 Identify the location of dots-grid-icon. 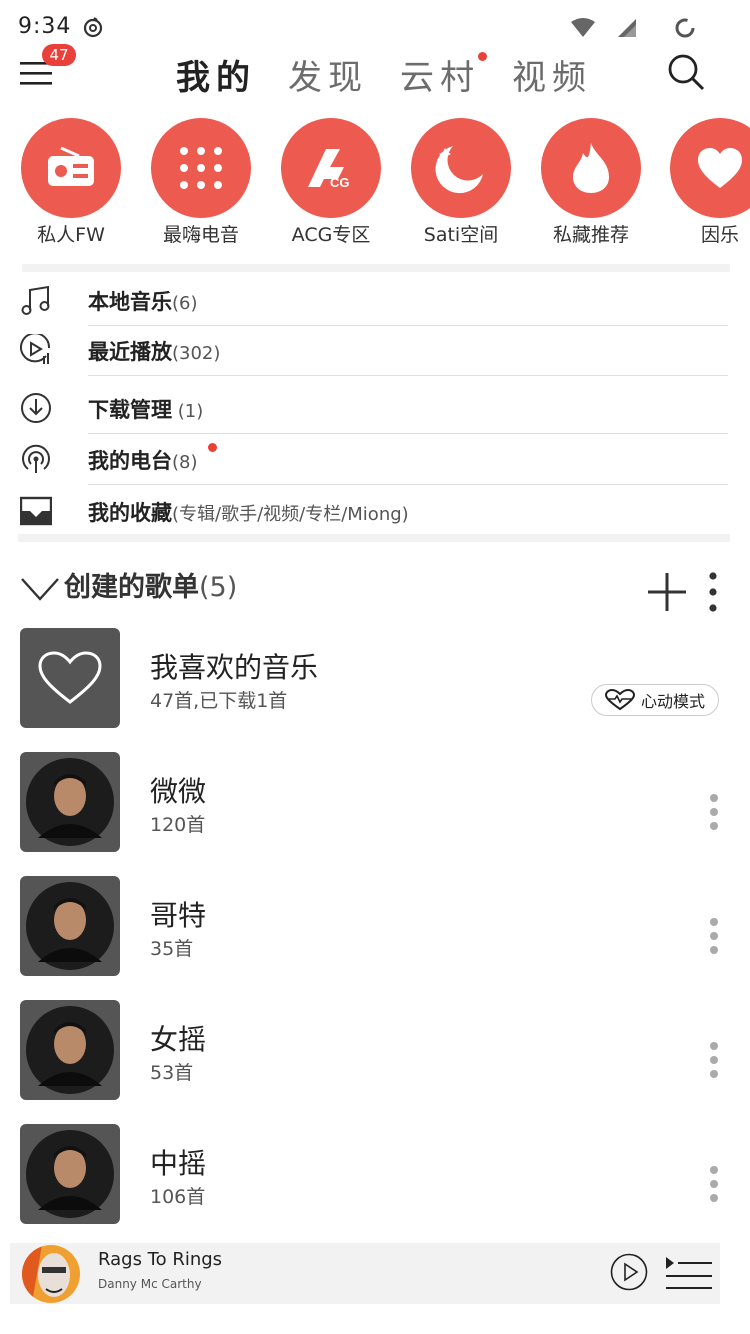
(201, 168).